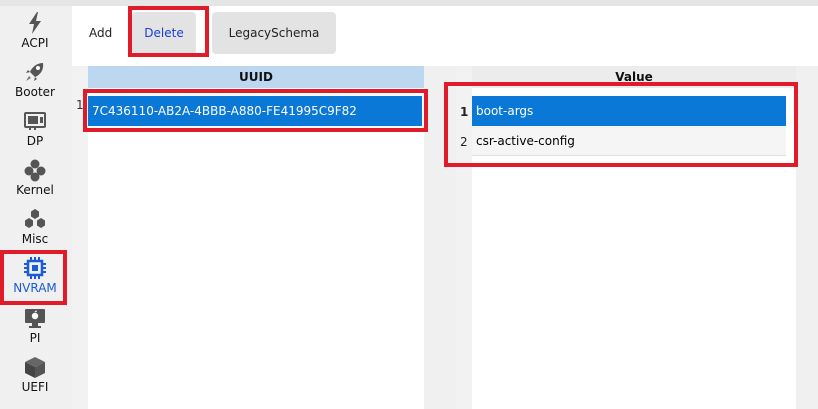 This screenshot has width=818, height=409. What do you see at coordinates (35, 288) in the screenshot?
I see `sidebar-item-label: NVRAM` at bounding box center [35, 288].